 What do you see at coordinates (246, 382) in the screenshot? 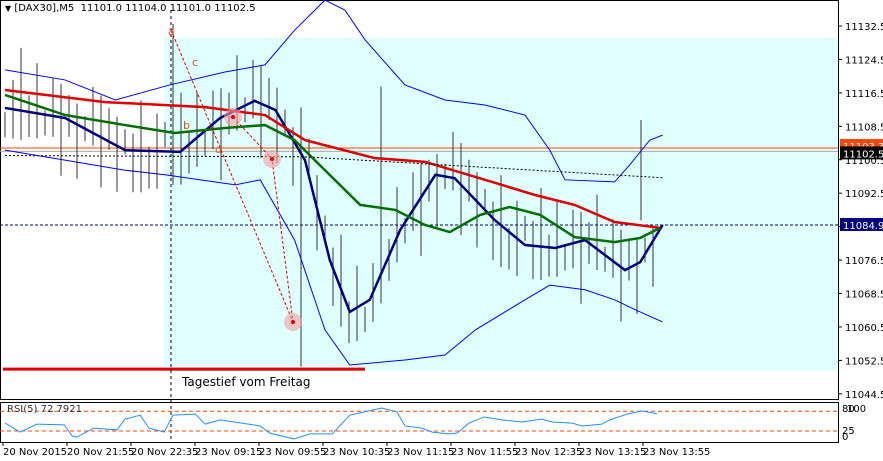
I see `annotation-text: Tagestief vom Freitag` at bounding box center [246, 382].